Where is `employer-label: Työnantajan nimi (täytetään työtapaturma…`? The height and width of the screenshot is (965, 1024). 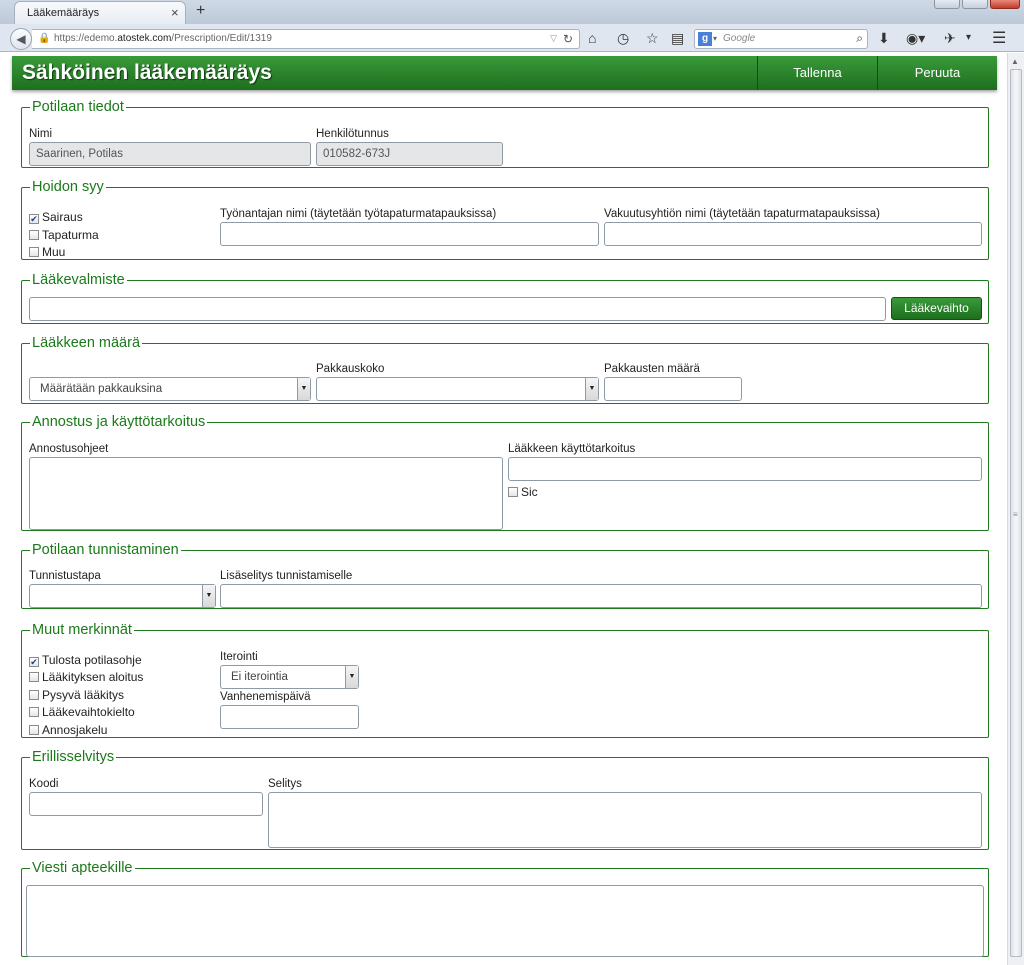 employer-label: Työnantajan nimi (täytetään työtapaturma… is located at coordinates (358, 214).